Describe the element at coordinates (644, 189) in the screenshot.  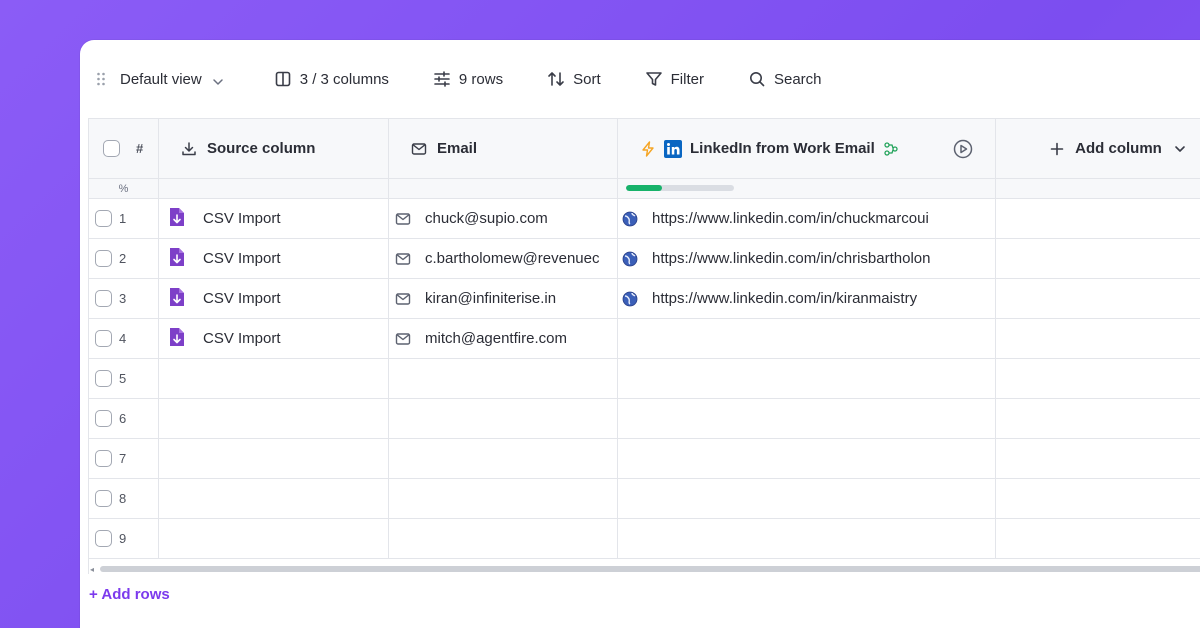
I see `table-subheader-row: %` at that location.